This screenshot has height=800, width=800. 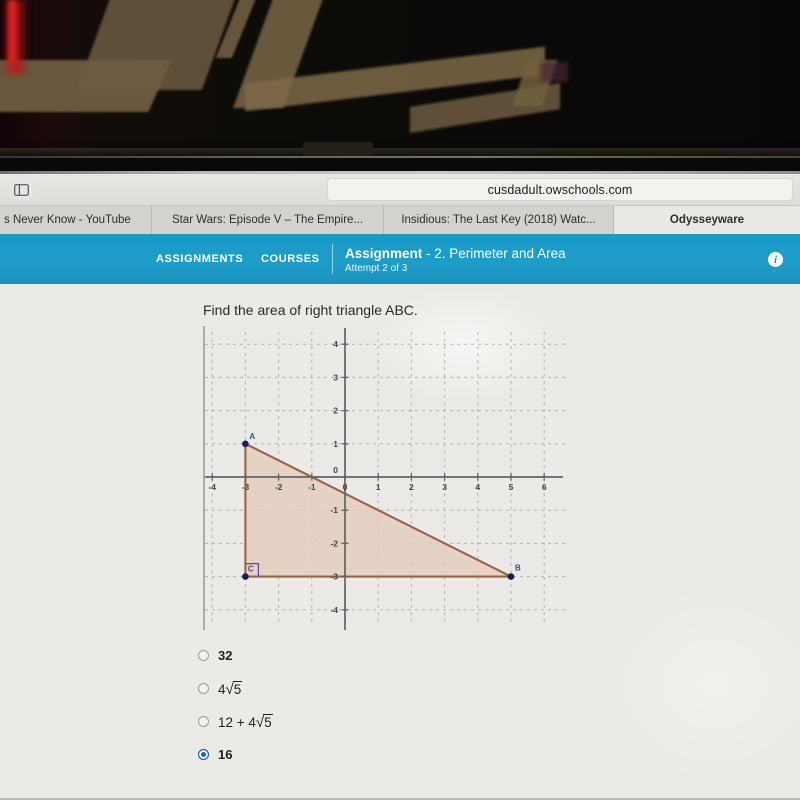 I want to click on sqrt-coefficient: 12 + 4, so click(x=237, y=722).